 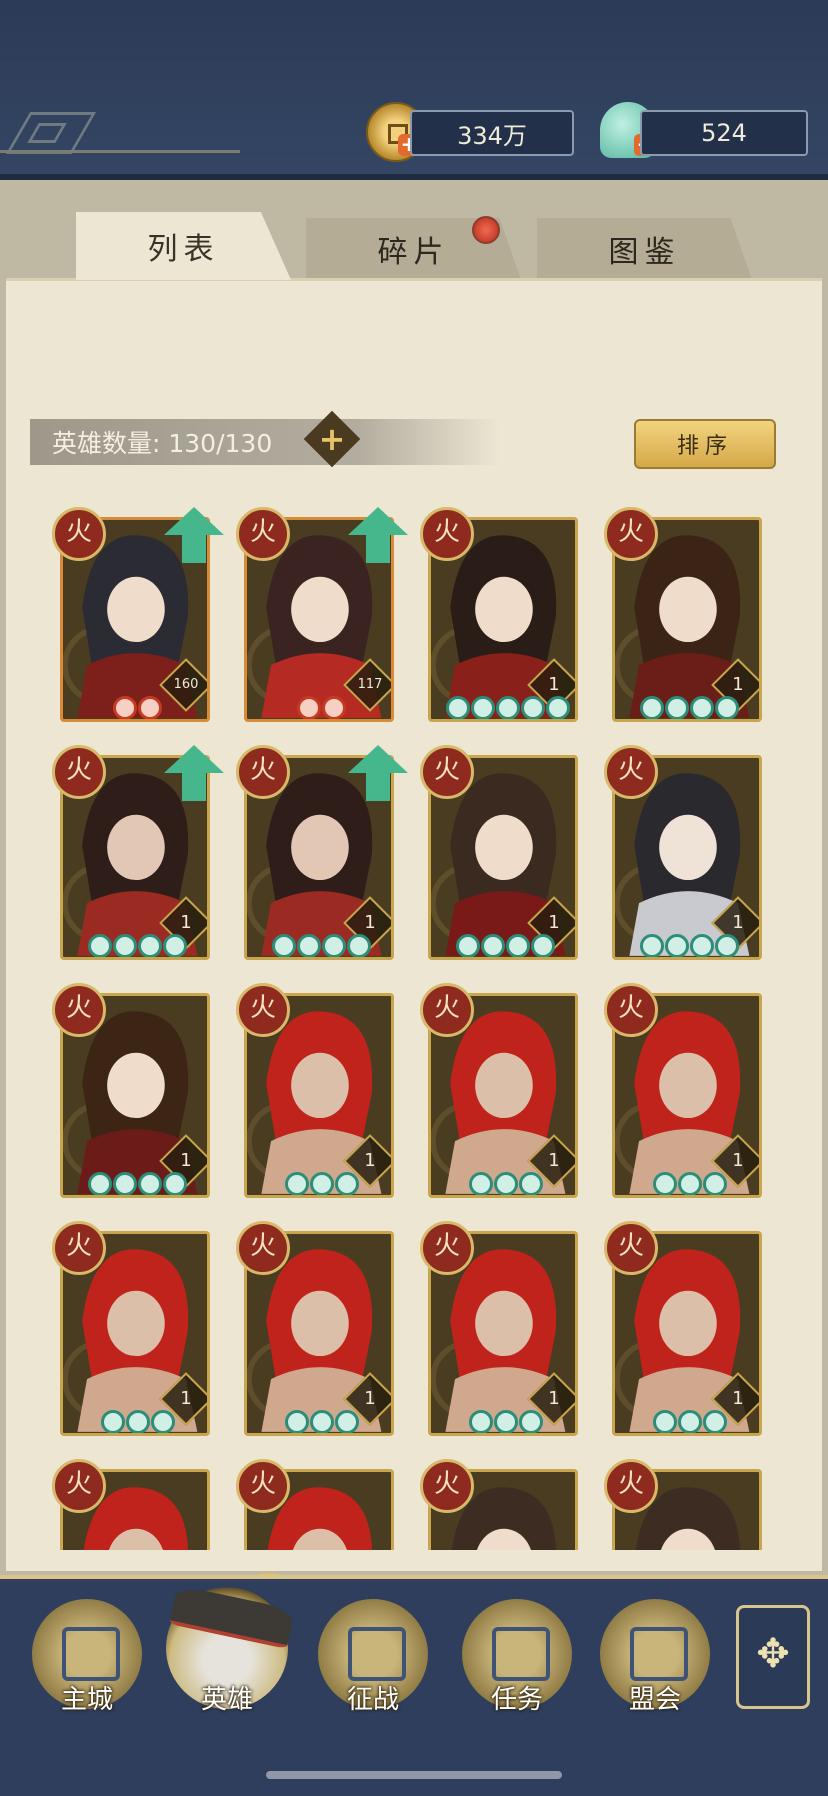 What do you see at coordinates (644, 249) in the screenshot?
I see `tab-encyclopedia: 图鉴` at bounding box center [644, 249].